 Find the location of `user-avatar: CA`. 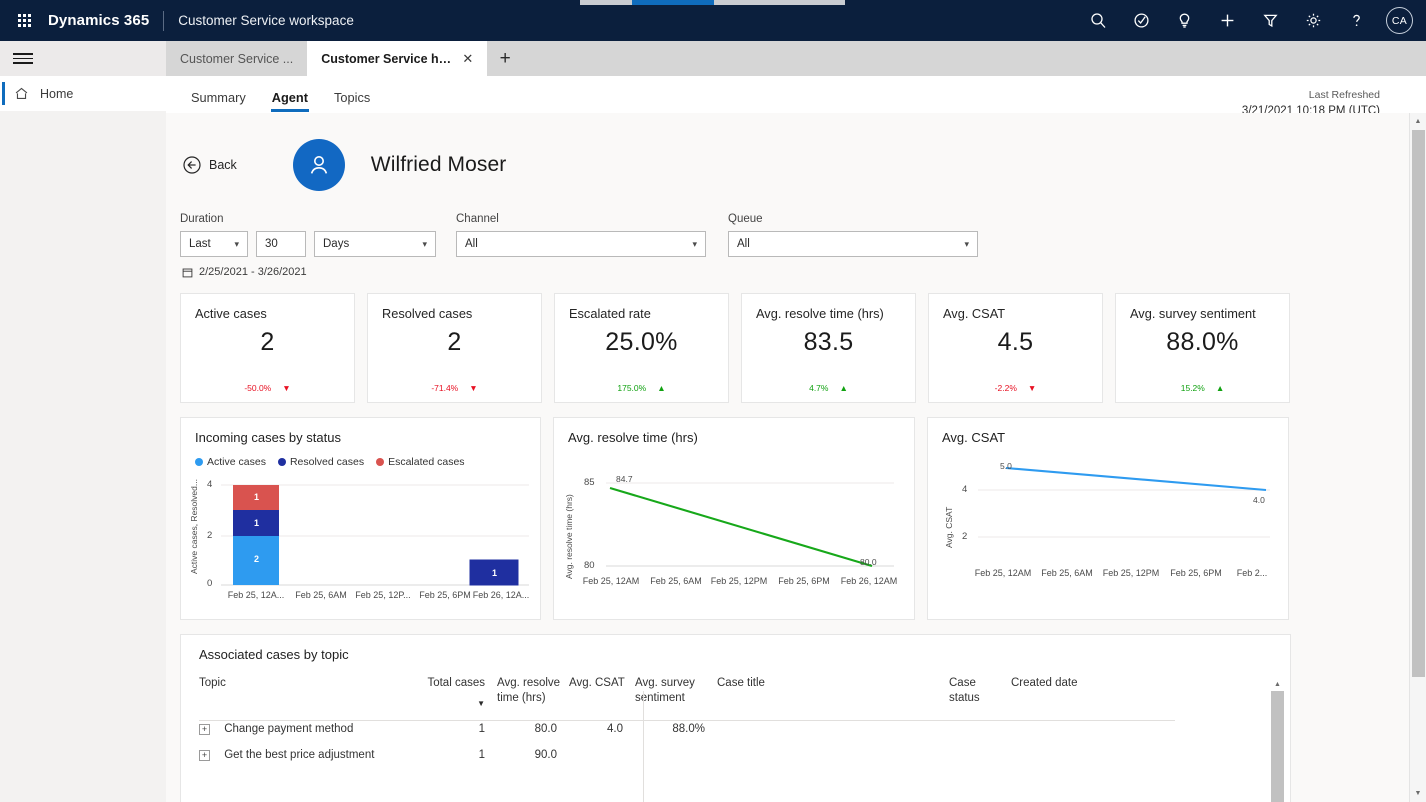

user-avatar: CA is located at coordinates (1399, 20).